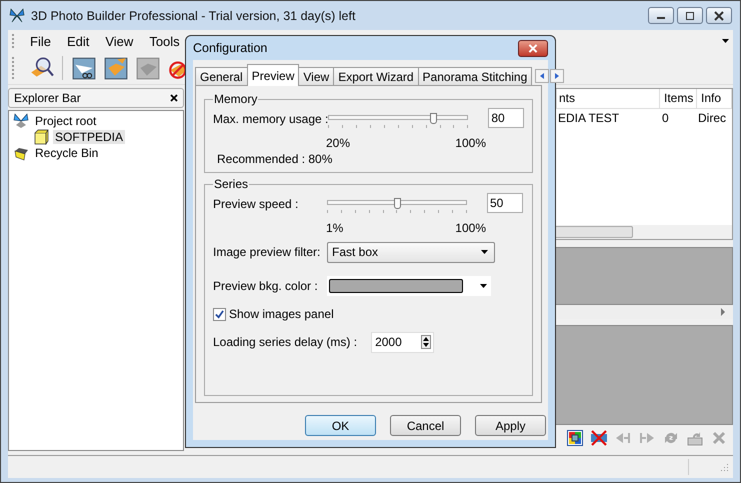 The image size is (741, 483). I want to click on scroll-right-icon, so click(723, 312).